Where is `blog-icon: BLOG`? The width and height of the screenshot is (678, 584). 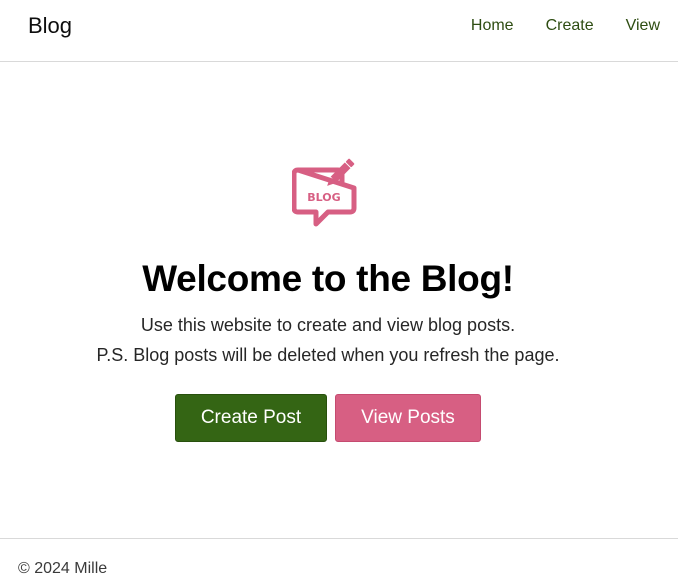 blog-icon: BLOG is located at coordinates (324, 192).